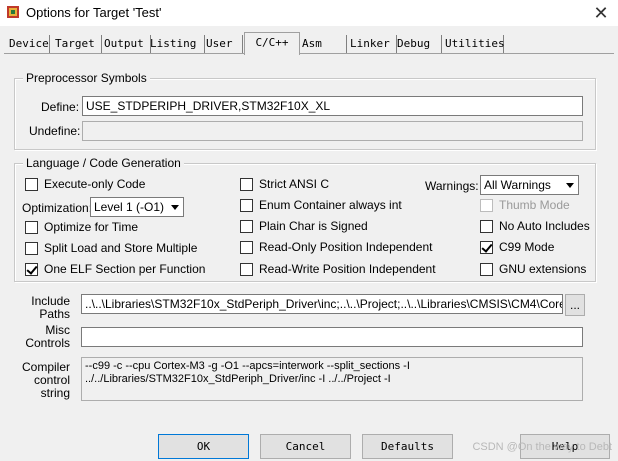 The height and width of the screenshot is (461, 618). What do you see at coordinates (332, 106) in the screenshot?
I see `define-field: USE_STDPERIPH_DRIVER,STM32F10X_XL` at bounding box center [332, 106].